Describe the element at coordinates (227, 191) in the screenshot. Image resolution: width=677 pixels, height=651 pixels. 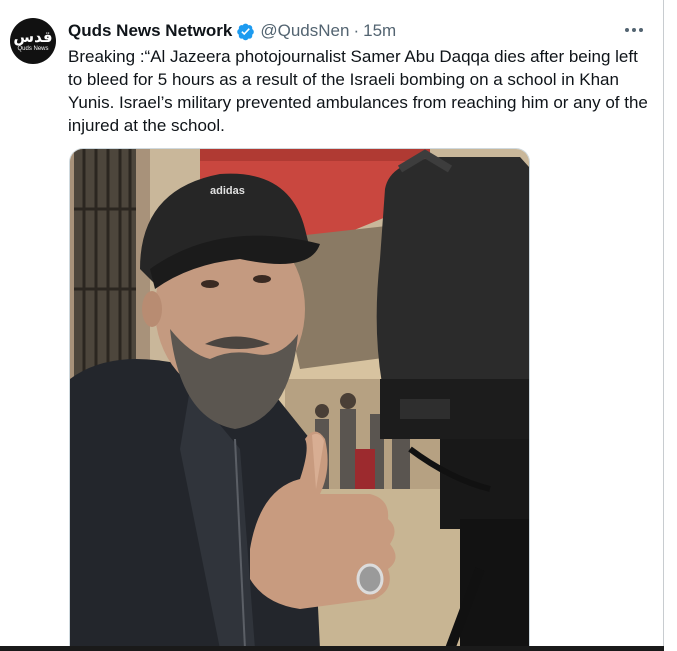
I see `cap-logo-text: adidas` at that location.